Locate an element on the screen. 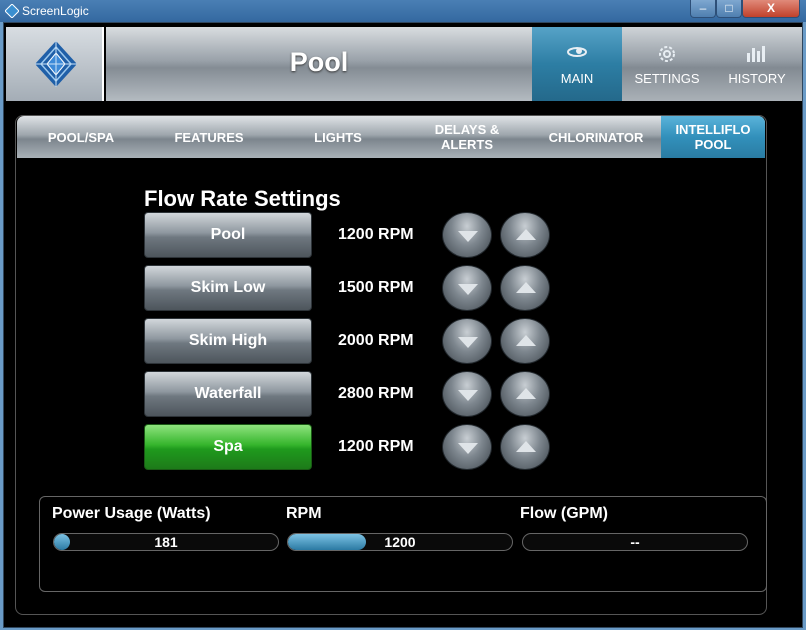 The width and height of the screenshot is (806, 630). flow-gauge: -- is located at coordinates (635, 542).